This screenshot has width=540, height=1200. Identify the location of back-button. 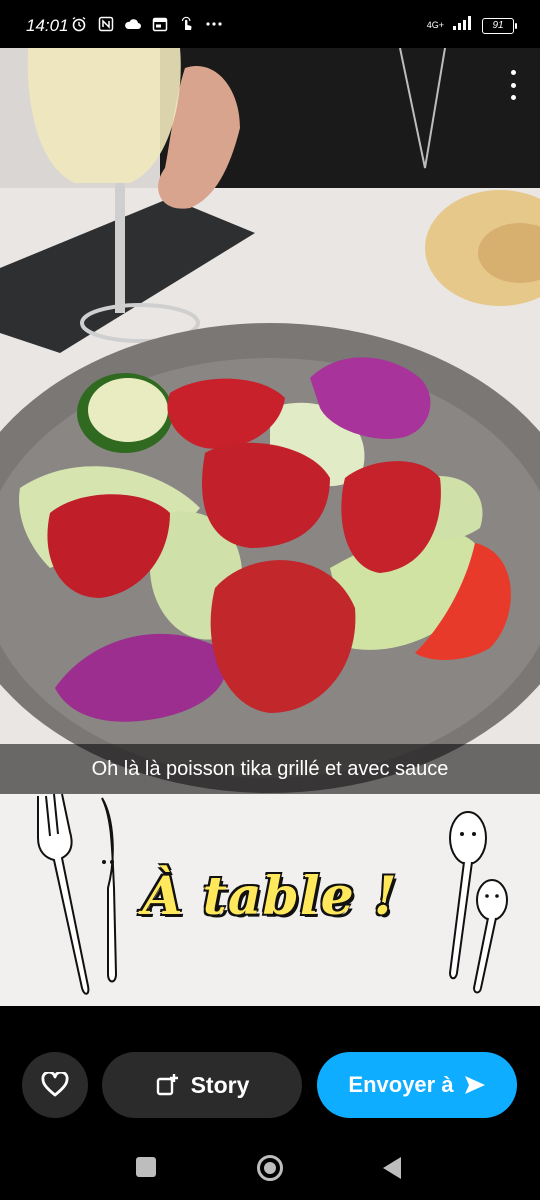
(392, 1168).